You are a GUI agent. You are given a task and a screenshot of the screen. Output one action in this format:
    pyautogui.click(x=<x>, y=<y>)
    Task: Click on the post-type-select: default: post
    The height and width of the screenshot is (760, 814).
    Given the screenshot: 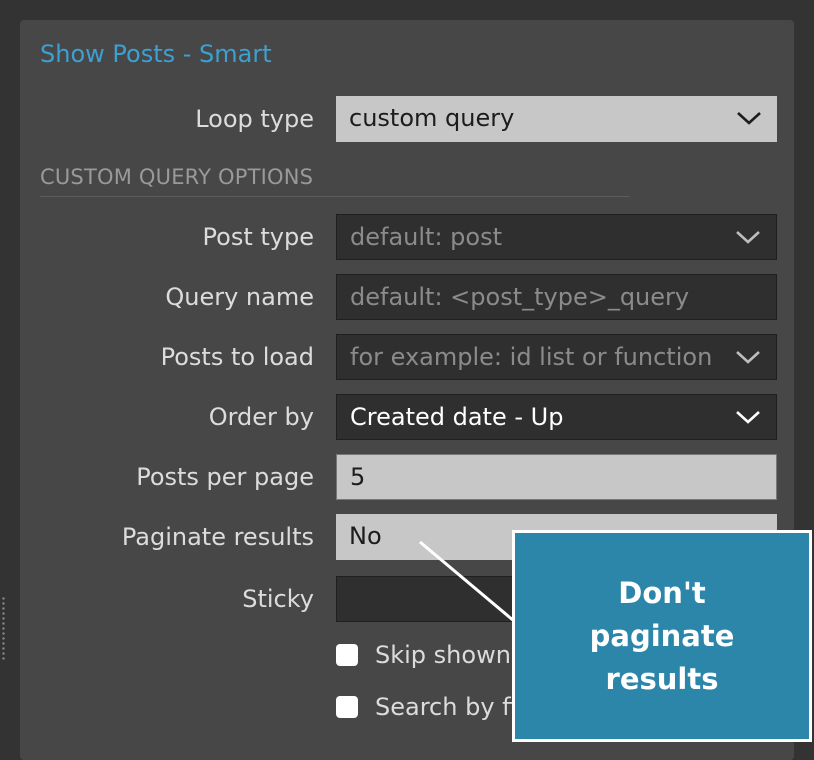 What is the action you would take?
    pyautogui.click(x=556, y=237)
    